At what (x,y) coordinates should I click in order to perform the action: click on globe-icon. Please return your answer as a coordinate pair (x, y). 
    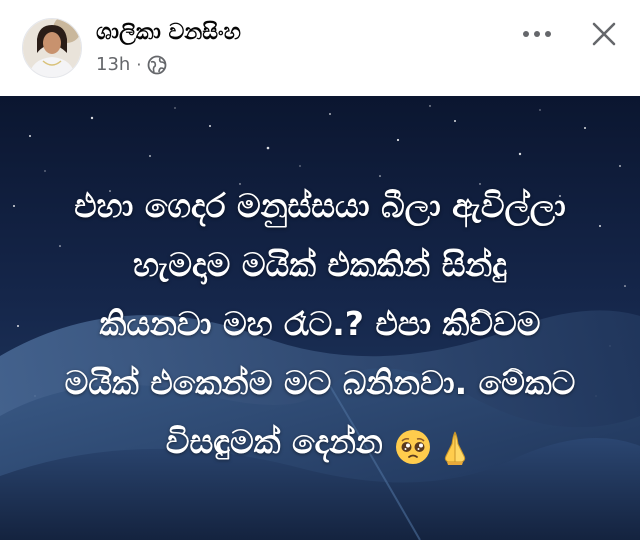
    Looking at the image, I should click on (157, 65).